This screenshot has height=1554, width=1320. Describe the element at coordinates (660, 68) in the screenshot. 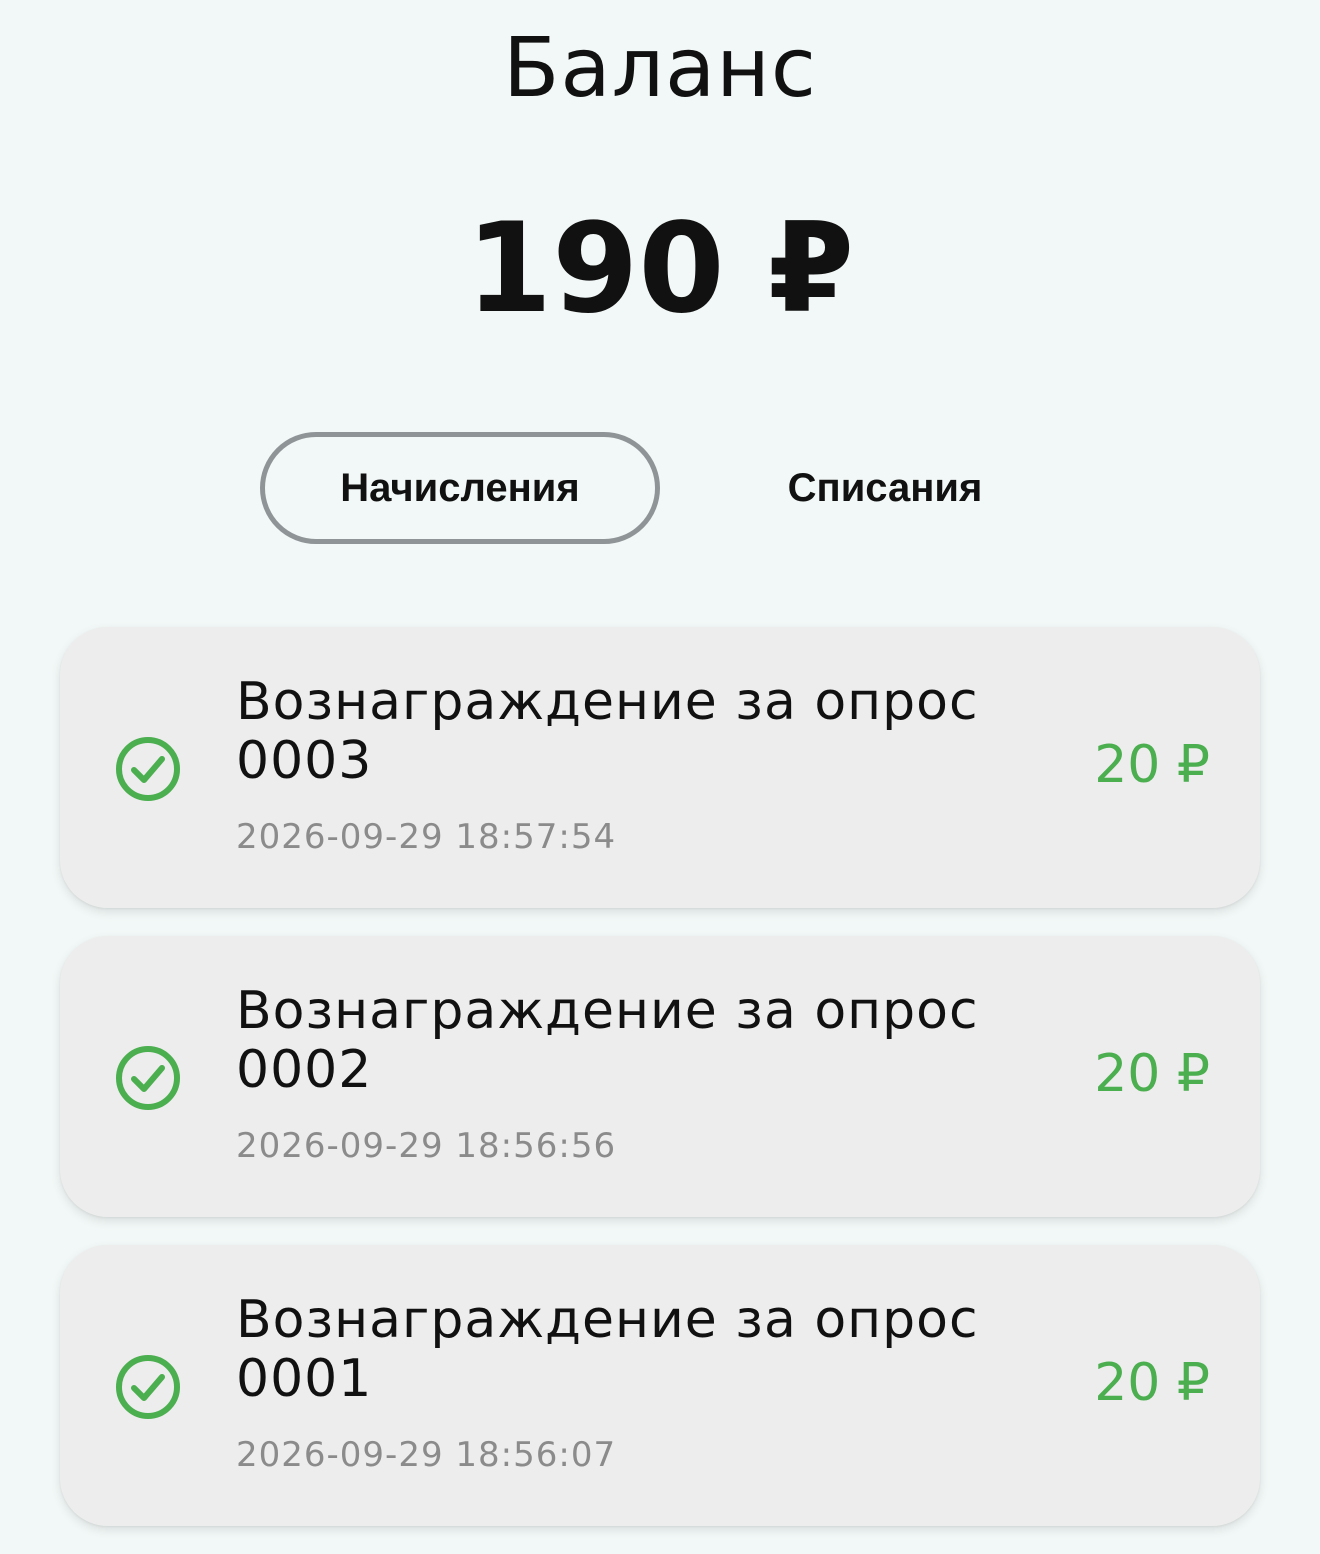

I see `page-title: Баланс` at that location.